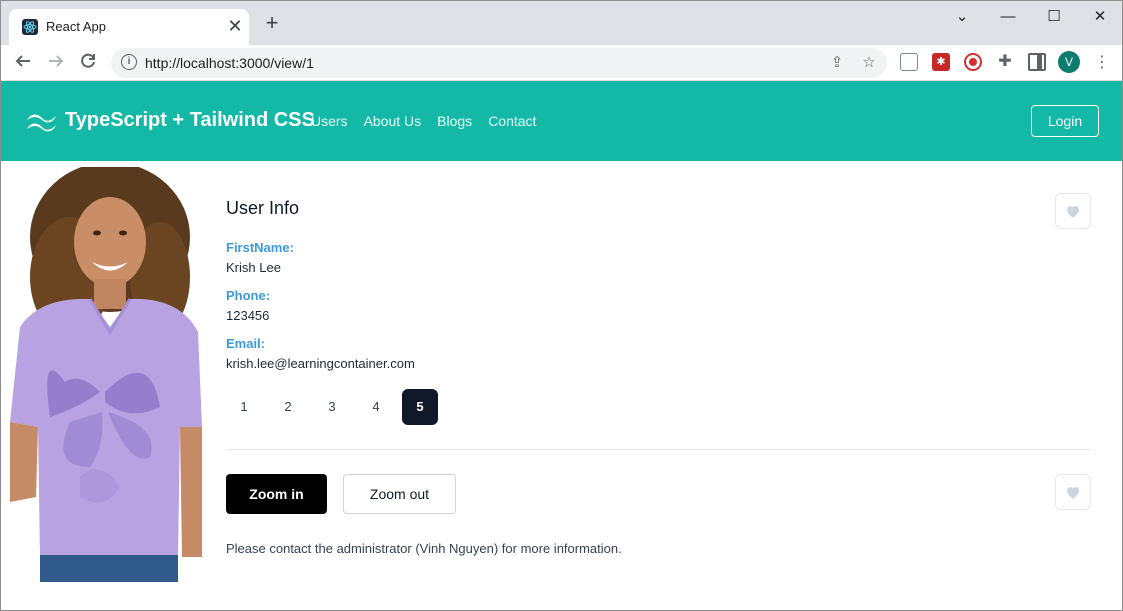  Describe the element at coordinates (56, 63) in the screenshot. I see `forward-icon` at that location.